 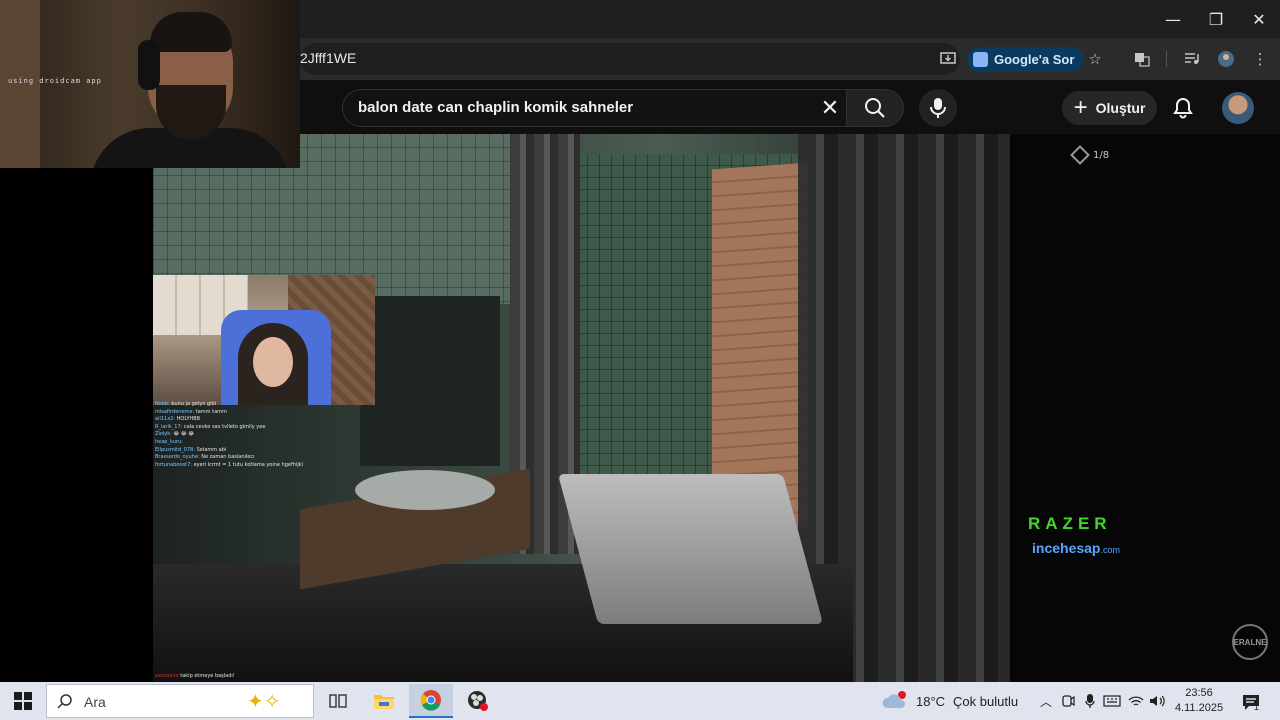 I want to click on youtube-account-avatar, so click(x=1238, y=108).